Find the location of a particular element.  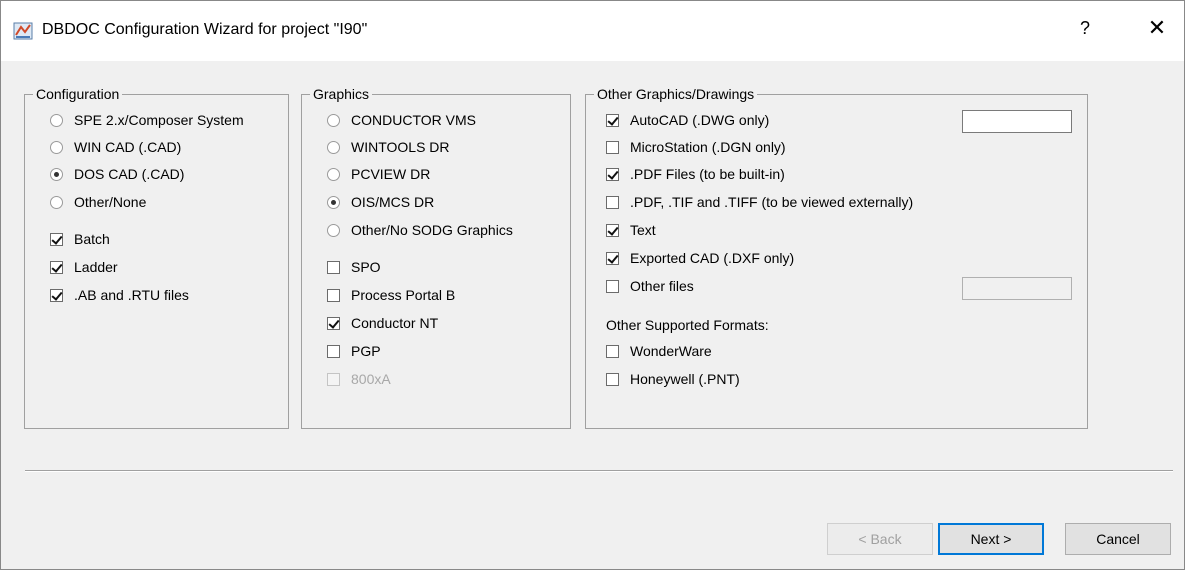

radio-wintools-dr: WINTOOLS DR is located at coordinates (388, 147).